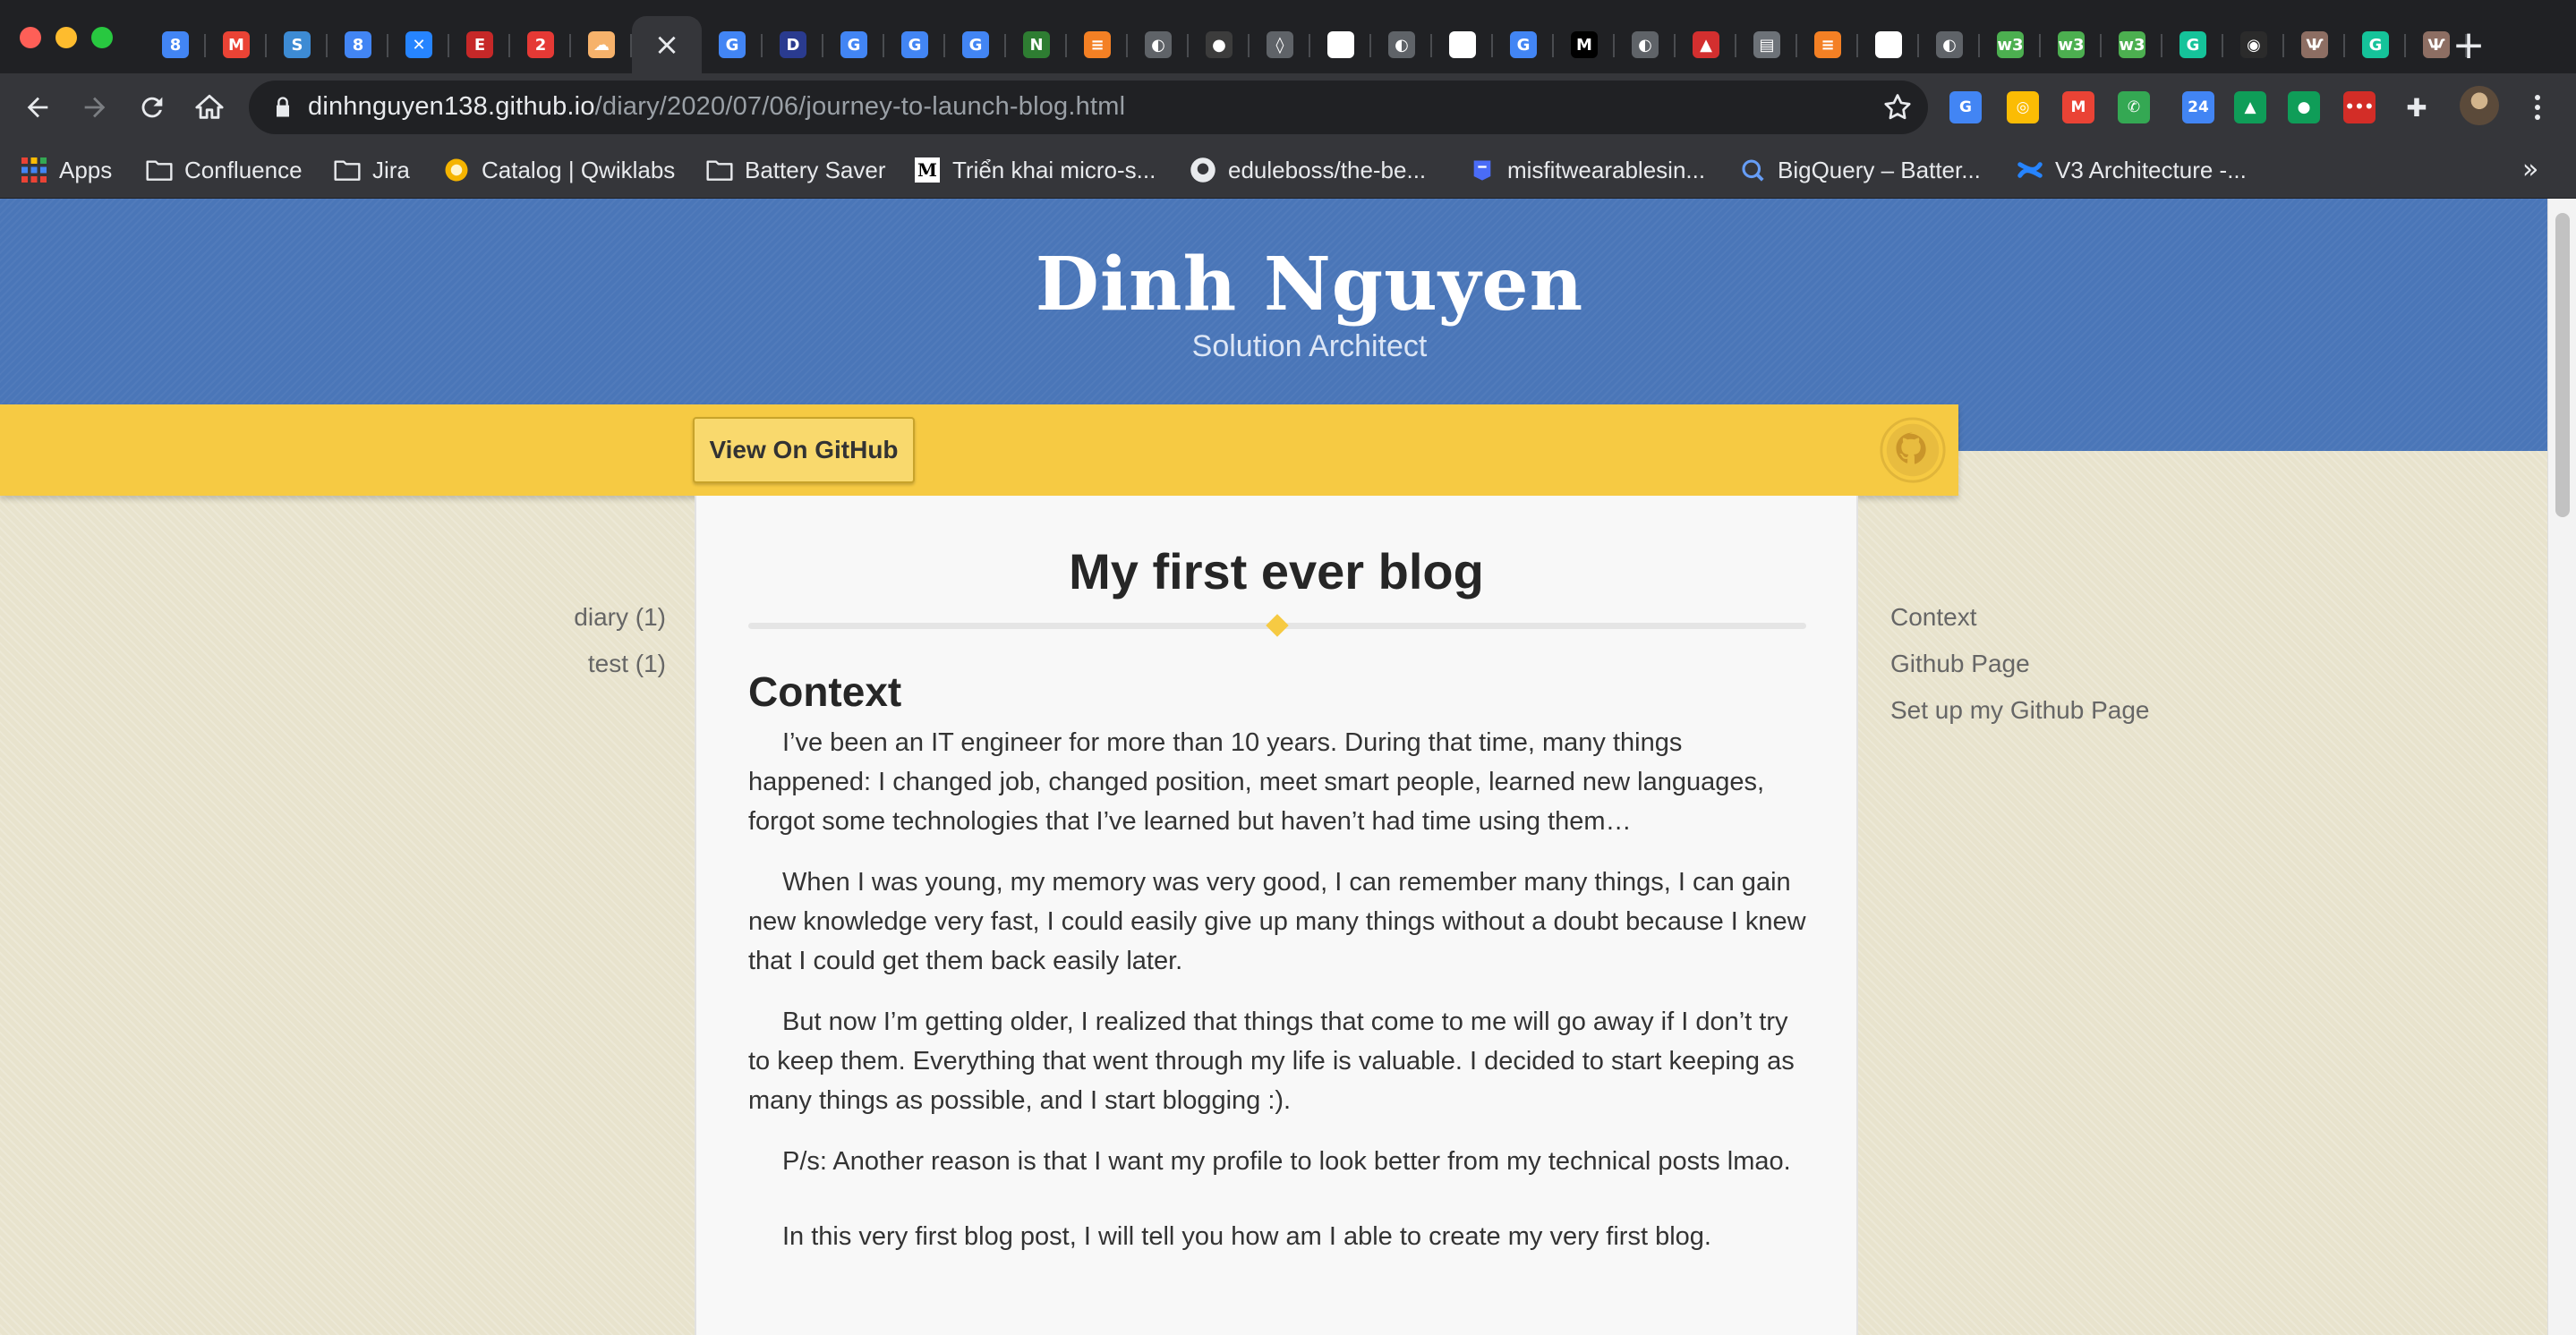 The width and height of the screenshot is (2576, 1335). What do you see at coordinates (1036, 44) in the screenshot?
I see `browser-tab: N` at bounding box center [1036, 44].